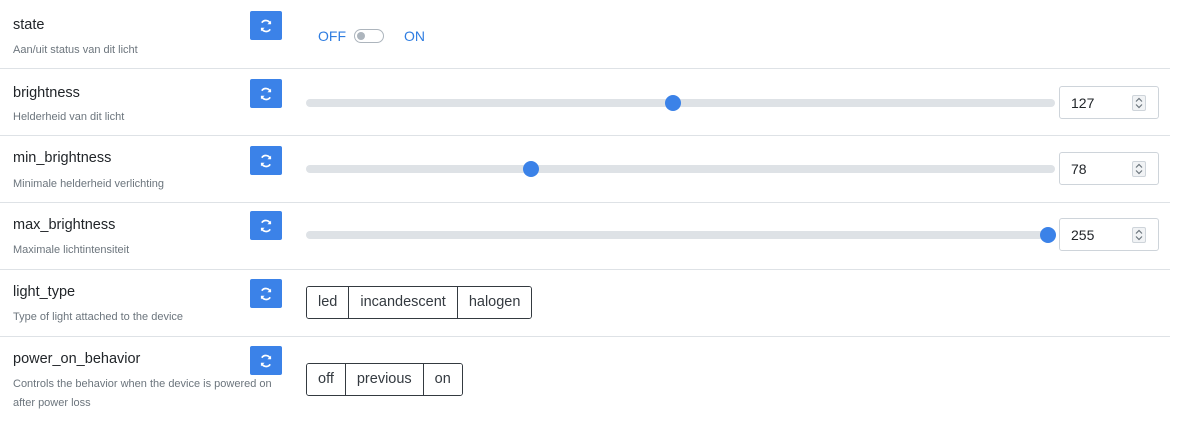 This screenshot has width=1185, height=422. What do you see at coordinates (402, 302) in the screenshot?
I see `option-incandescent: incandescent` at bounding box center [402, 302].